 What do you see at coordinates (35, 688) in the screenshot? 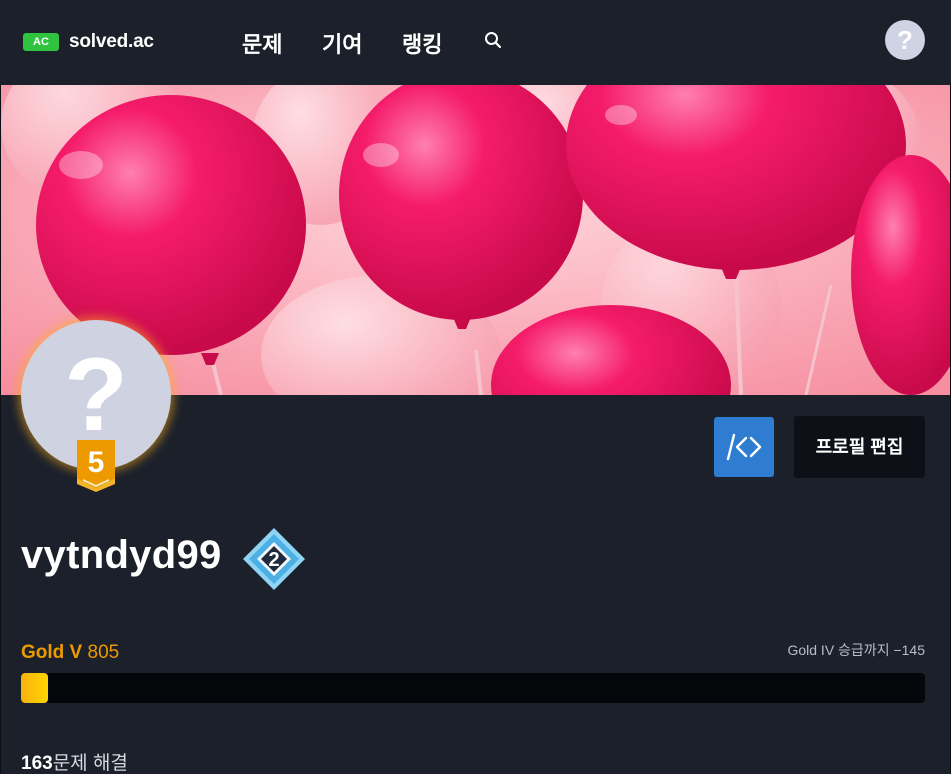
I see `rating-progress-fill` at bounding box center [35, 688].